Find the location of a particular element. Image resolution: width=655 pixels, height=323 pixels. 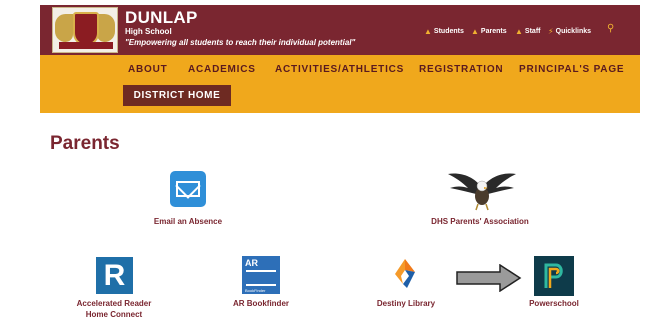

tile-label: Destiny Library is located at coordinates (406, 303).